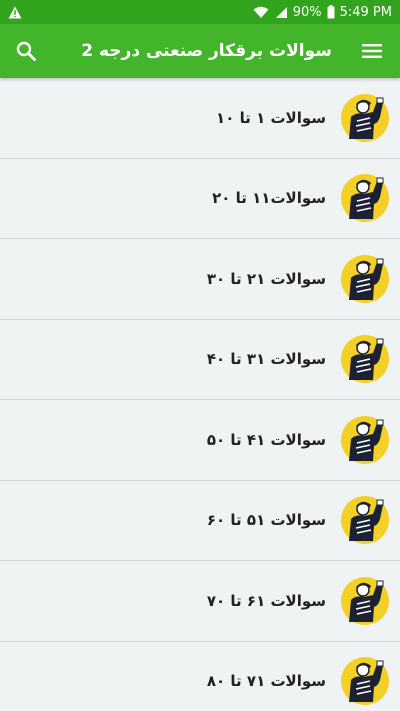  Describe the element at coordinates (200, 199) in the screenshot. I see `list-item: سوالات۱۱ تا ۲۰` at that location.